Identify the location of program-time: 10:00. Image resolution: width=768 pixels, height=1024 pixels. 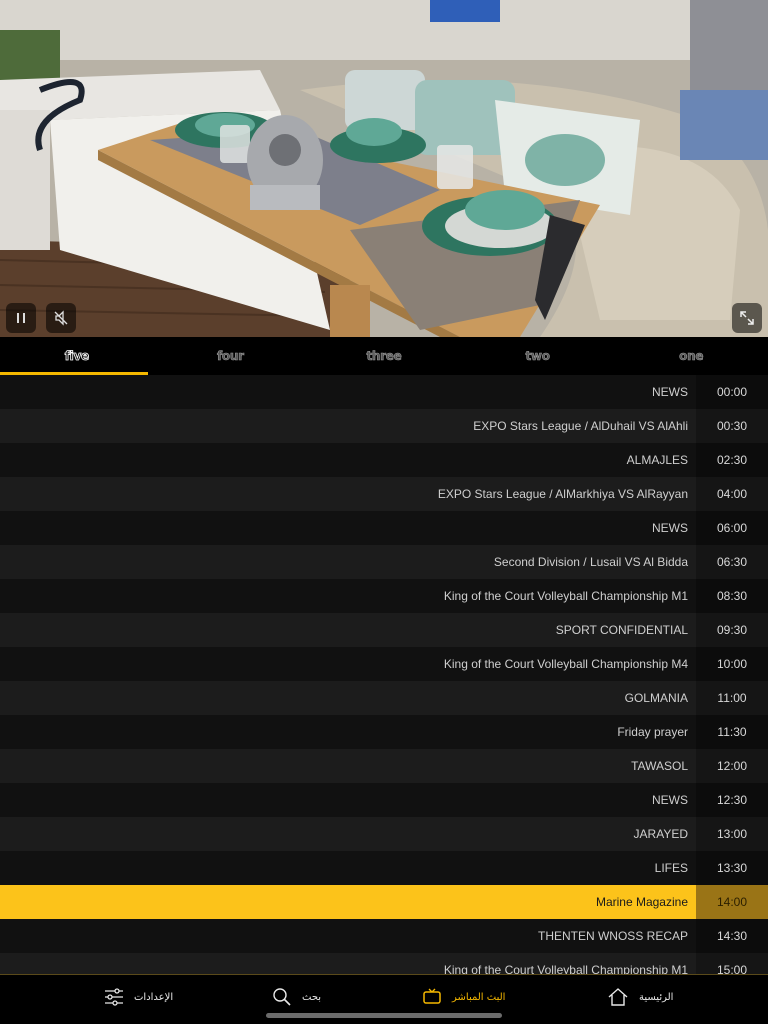
(732, 664).